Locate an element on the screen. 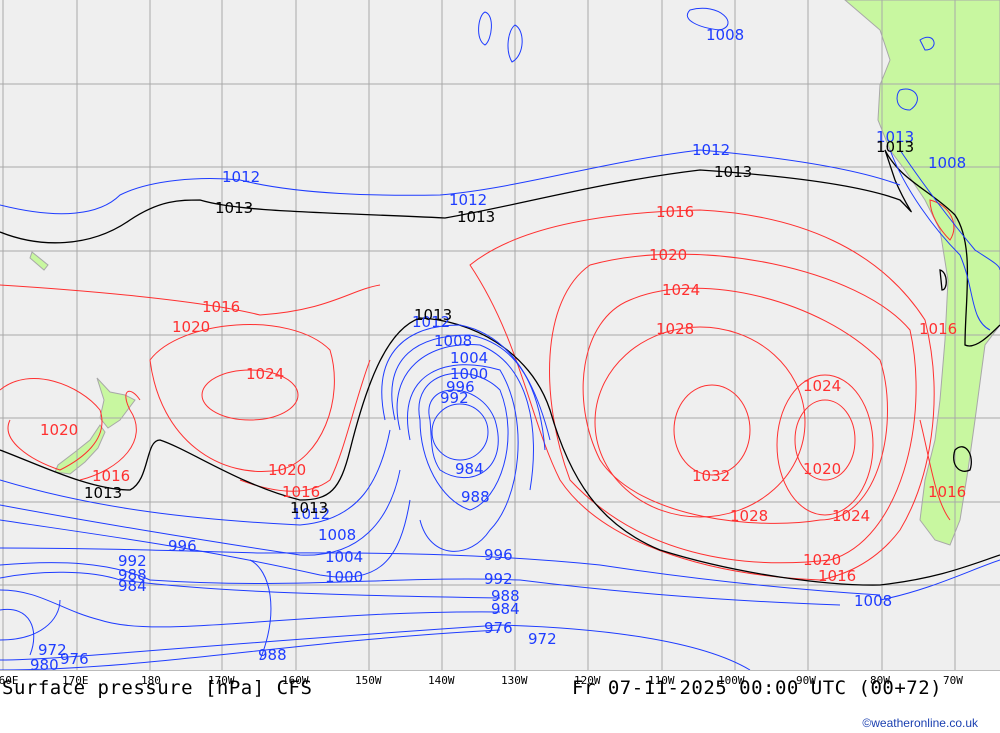  credit-link: ©weatheronline.co.uk is located at coordinates (920, 723).